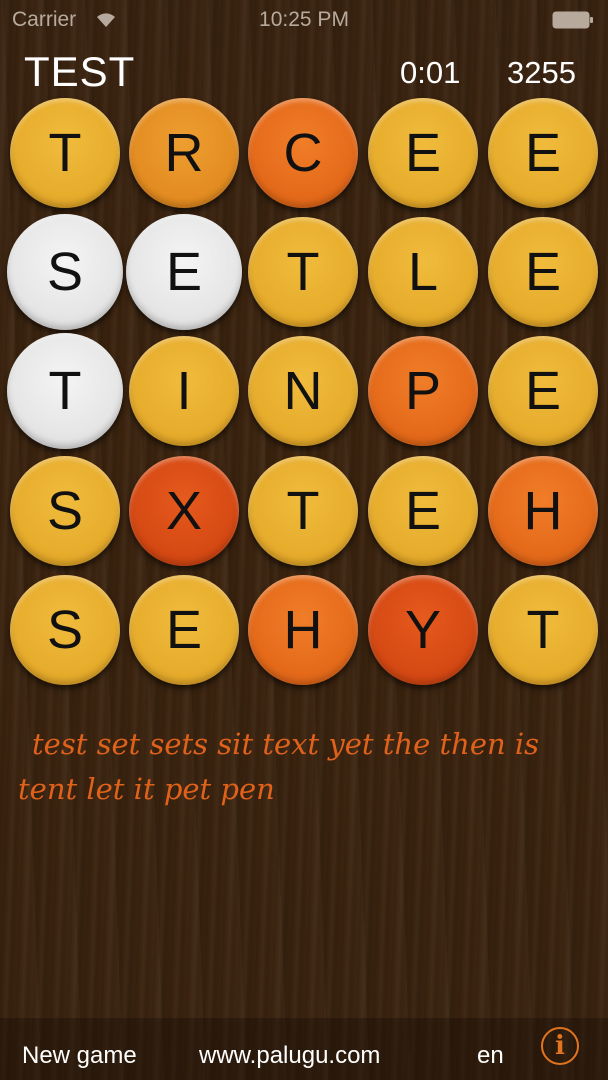 The width and height of the screenshot is (608, 1080). I want to click on info-icon: i, so click(560, 1046).